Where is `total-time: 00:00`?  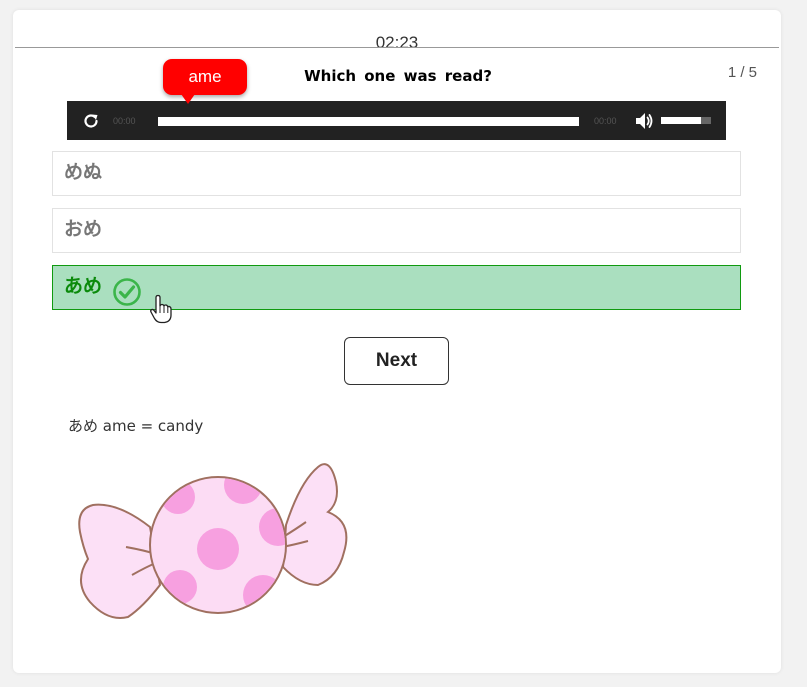
total-time: 00:00 is located at coordinates (605, 121).